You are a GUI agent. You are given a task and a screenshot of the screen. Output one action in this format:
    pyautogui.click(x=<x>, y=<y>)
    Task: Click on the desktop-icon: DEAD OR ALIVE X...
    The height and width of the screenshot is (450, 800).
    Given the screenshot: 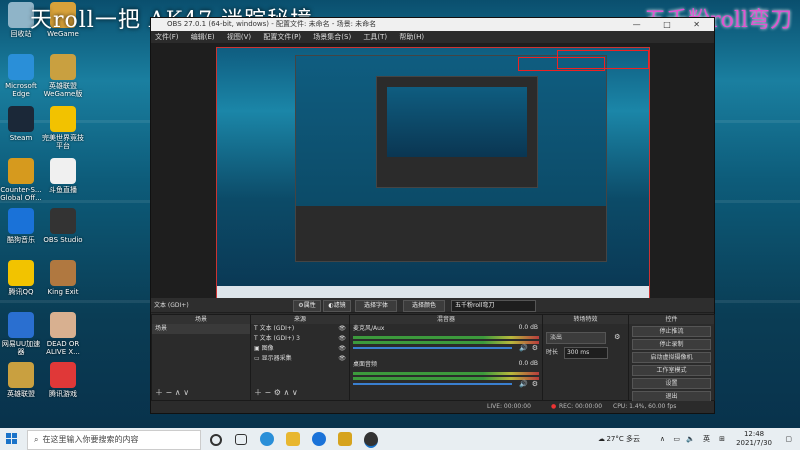 What is the action you would take?
    pyautogui.click(x=63, y=334)
    